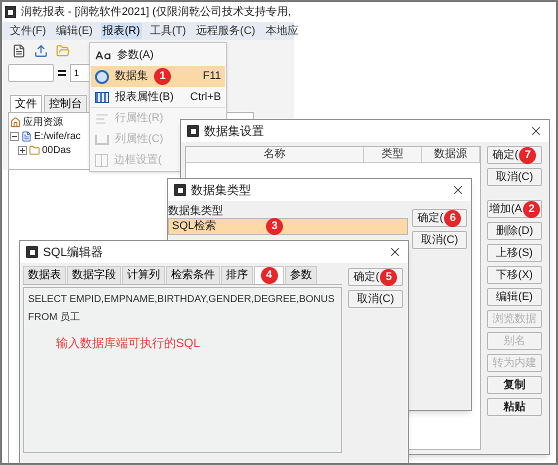 This screenshot has height=465, width=558. Describe the element at coordinates (234, 131) in the screenshot. I see `dialog-title: 数据集设置` at that location.